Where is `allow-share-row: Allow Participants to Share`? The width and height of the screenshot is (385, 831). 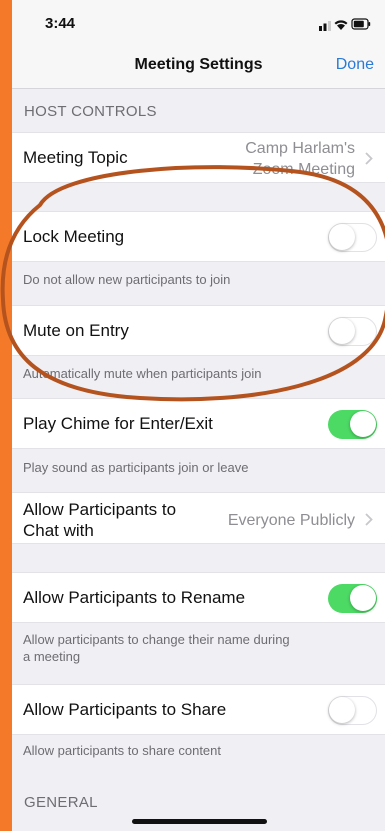
allow-share-row: Allow Participants to Share is located at coordinates (198, 709).